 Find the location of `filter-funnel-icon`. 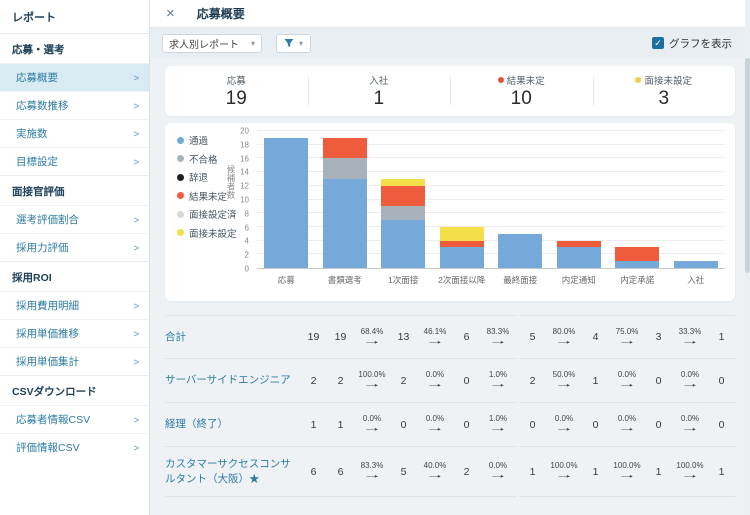

filter-funnel-icon is located at coordinates (289, 43).